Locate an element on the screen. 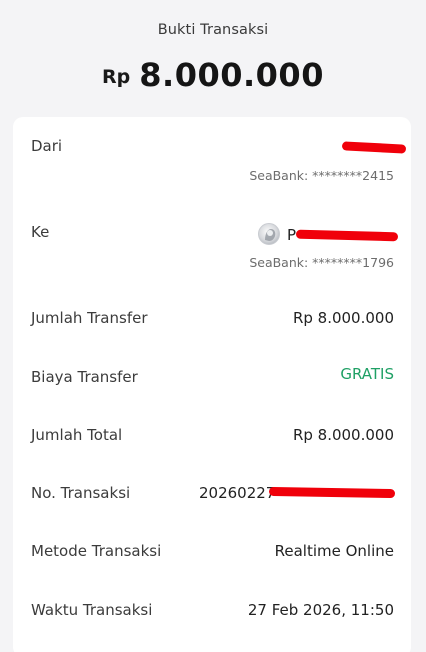  total-amount-label: Jumlah Total is located at coordinates (77, 435).